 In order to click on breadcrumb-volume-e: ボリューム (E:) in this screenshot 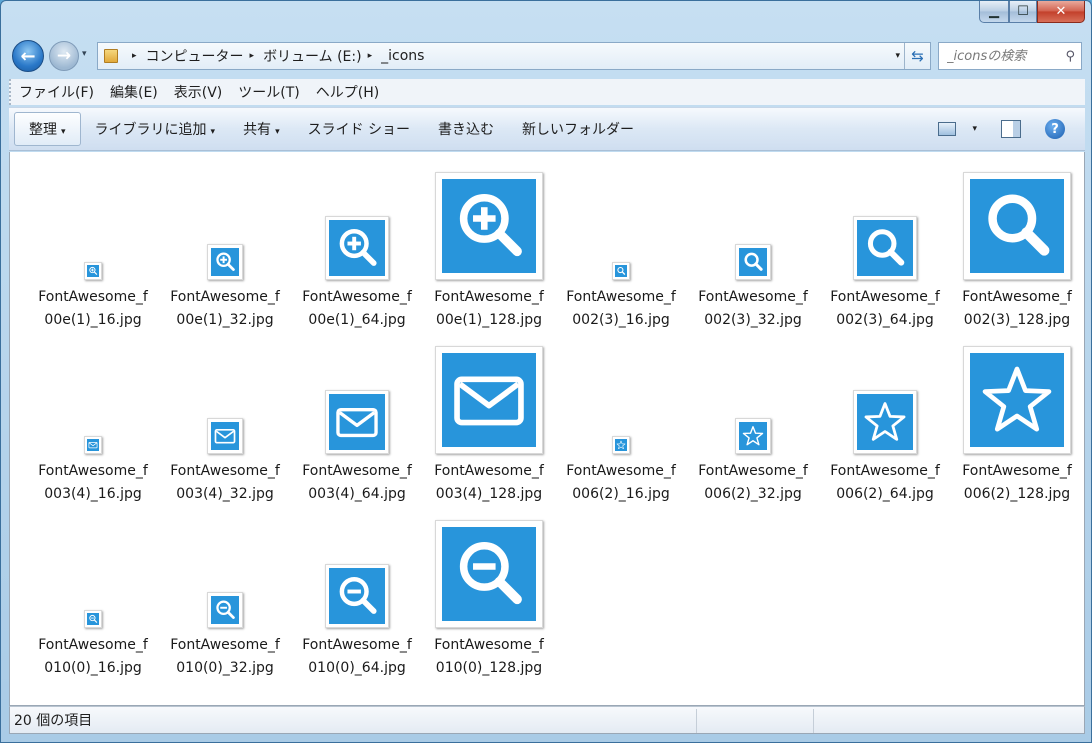, I will do `click(312, 56)`.